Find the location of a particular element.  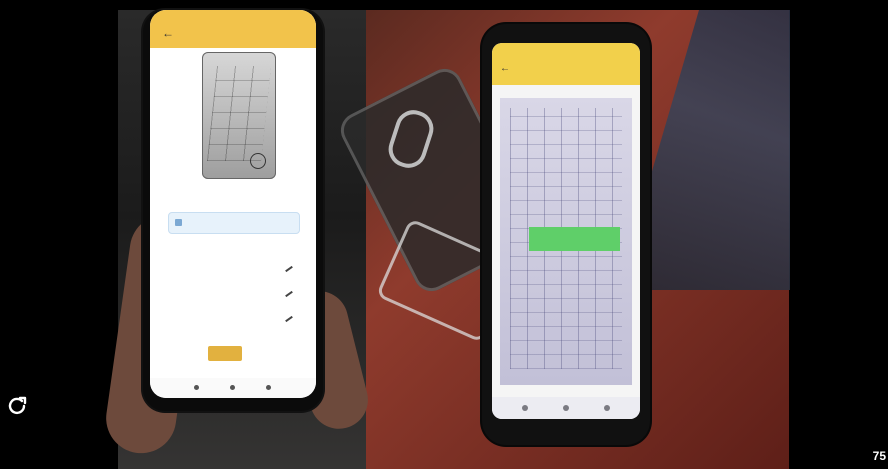

zoom-icon is located at coordinates (258, 161).